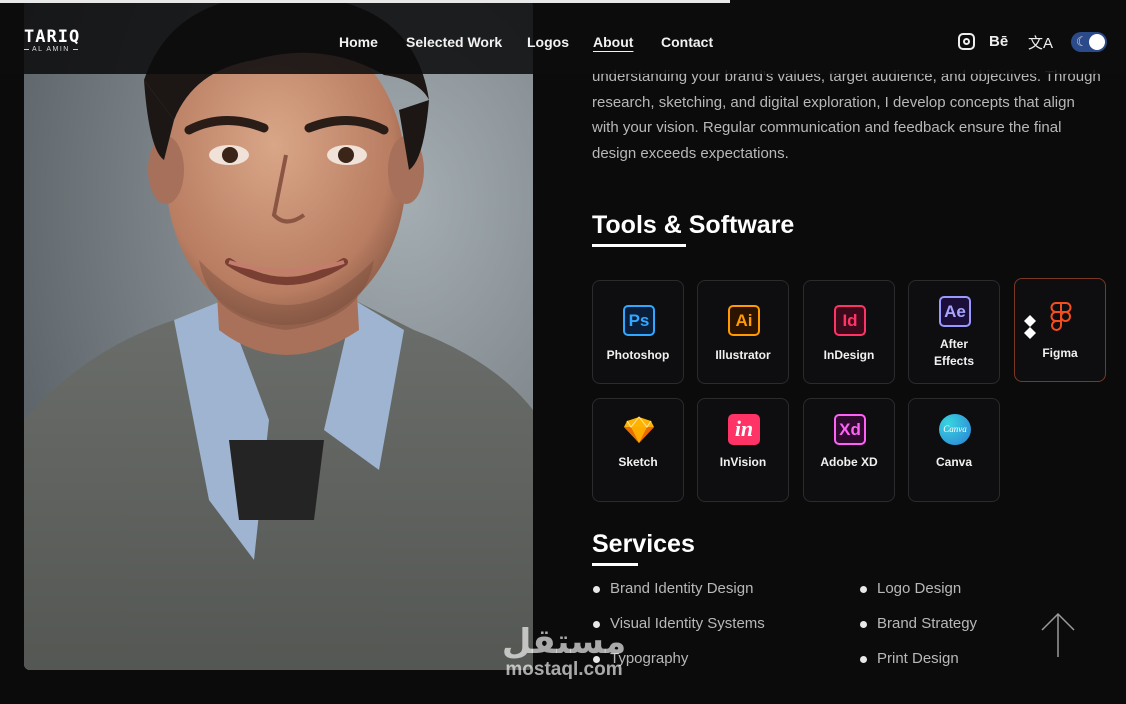  I want to click on tool-label: Adobe XD, so click(849, 462).